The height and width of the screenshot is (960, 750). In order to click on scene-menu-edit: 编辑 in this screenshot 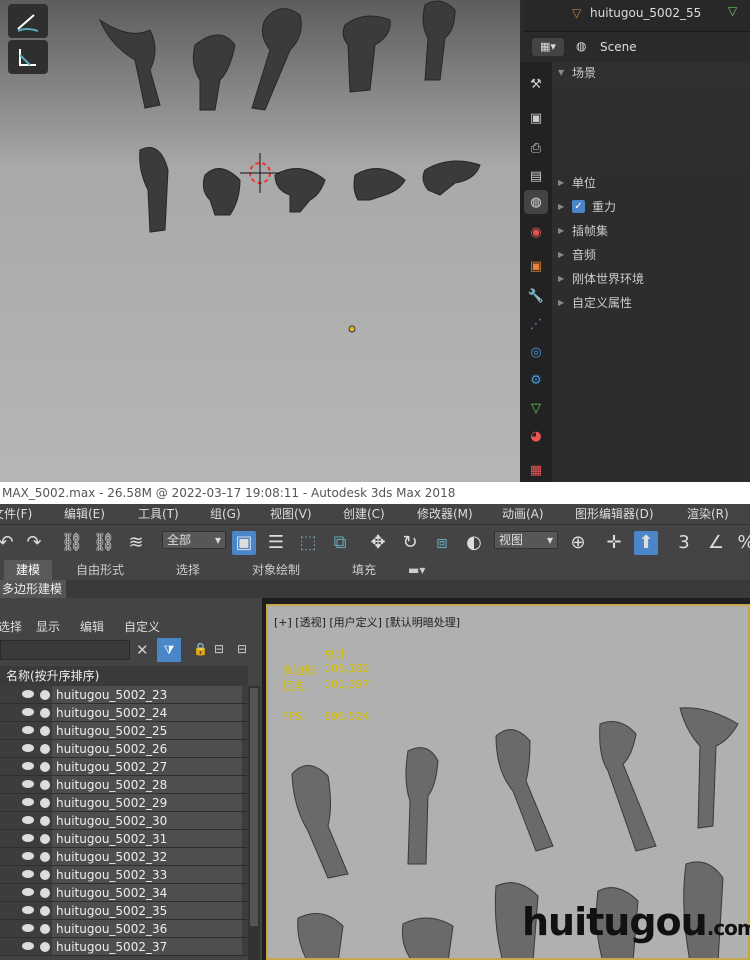, I will do `click(92, 626)`.